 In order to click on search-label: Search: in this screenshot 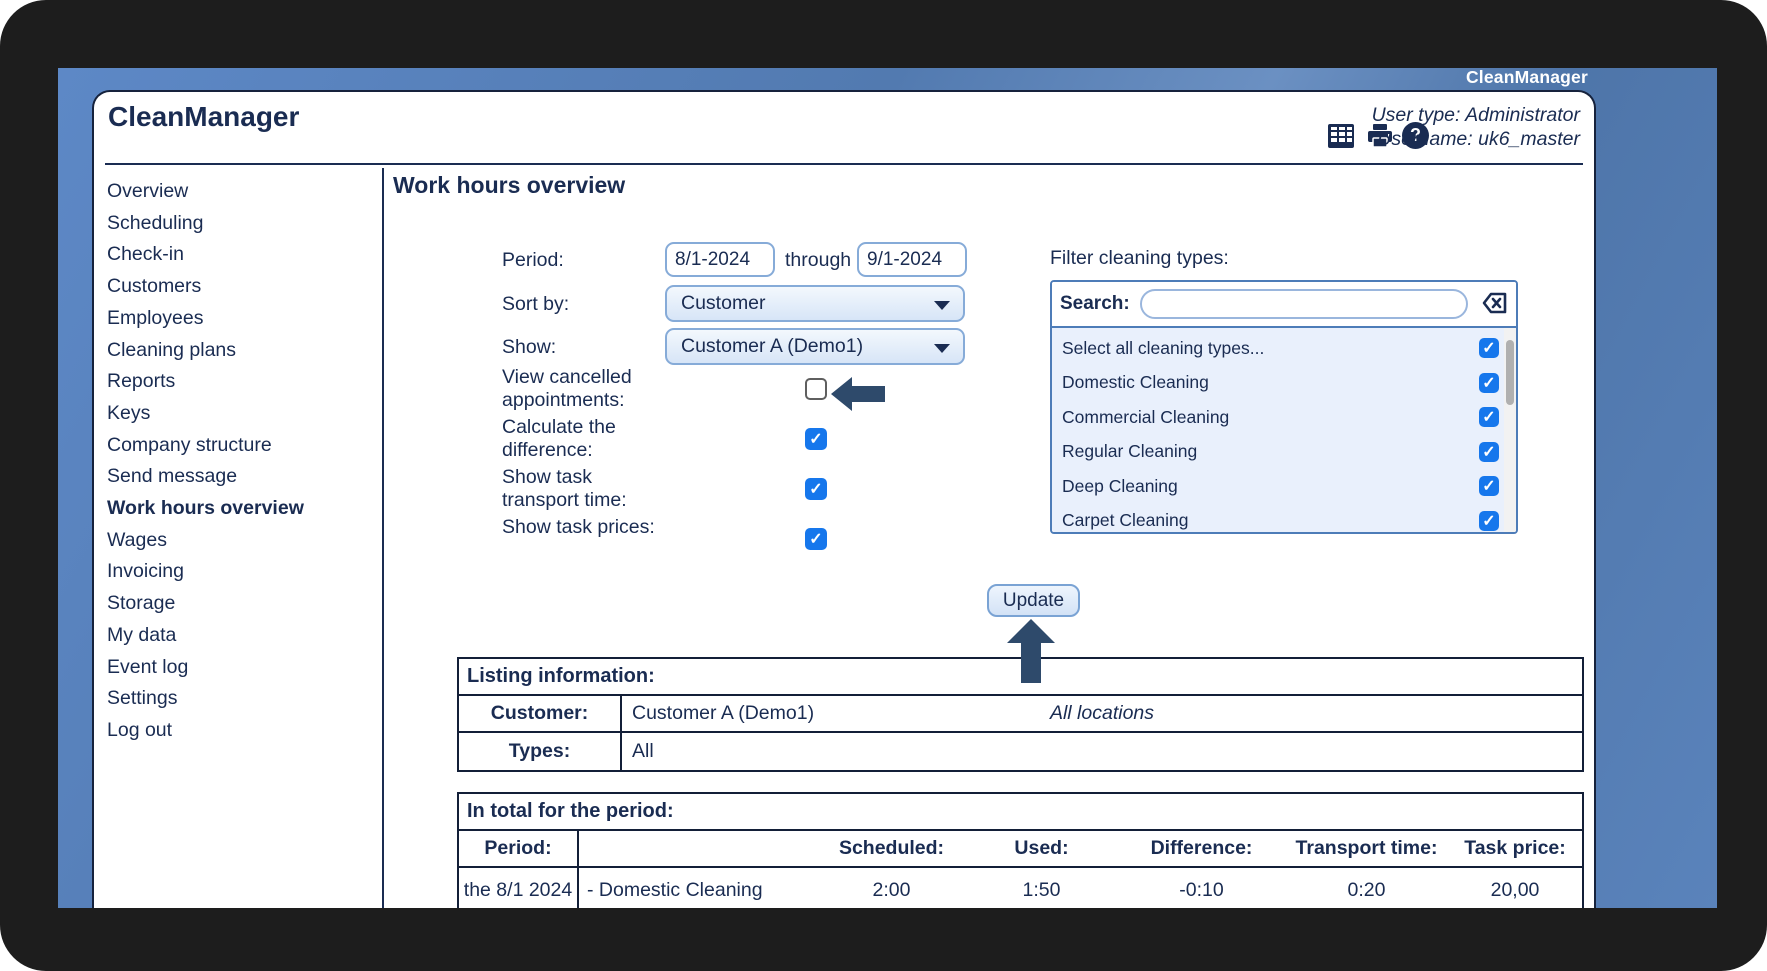, I will do `click(1095, 303)`.